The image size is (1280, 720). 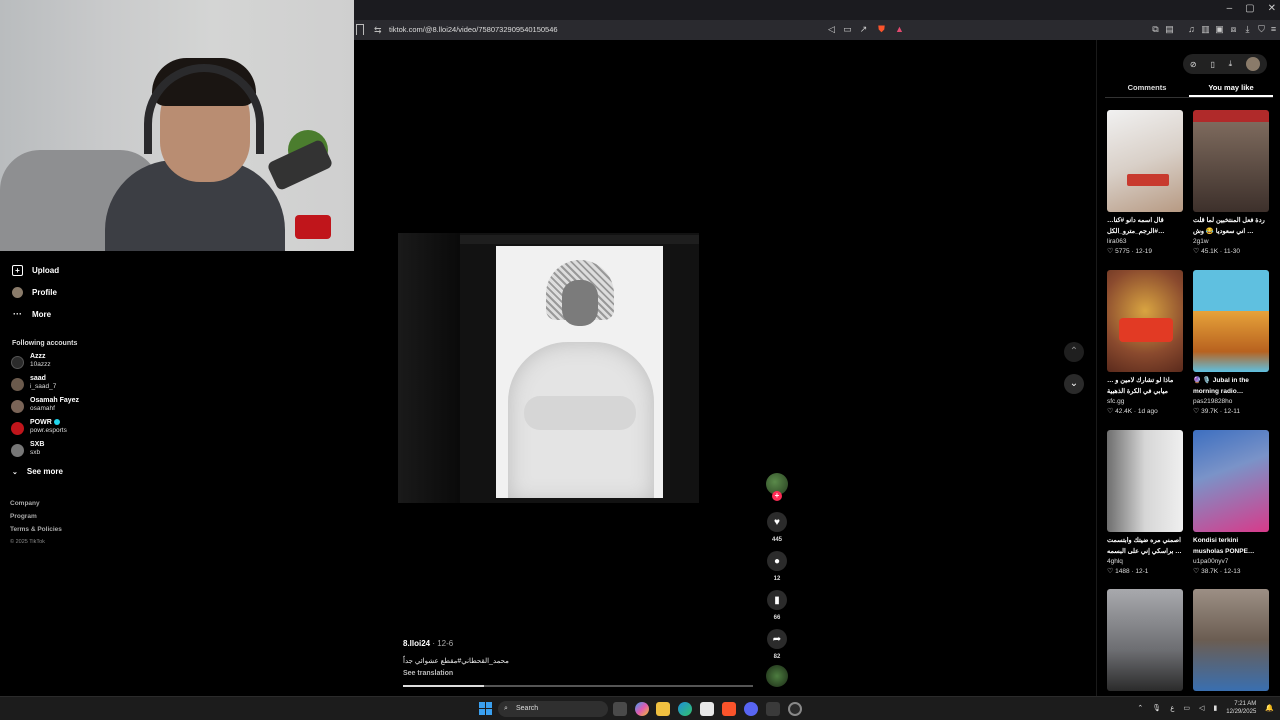 What do you see at coordinates (1261, 29) in the screenshot?
I see `shield-icon: ⛉` at bounding box center [1261, 29].